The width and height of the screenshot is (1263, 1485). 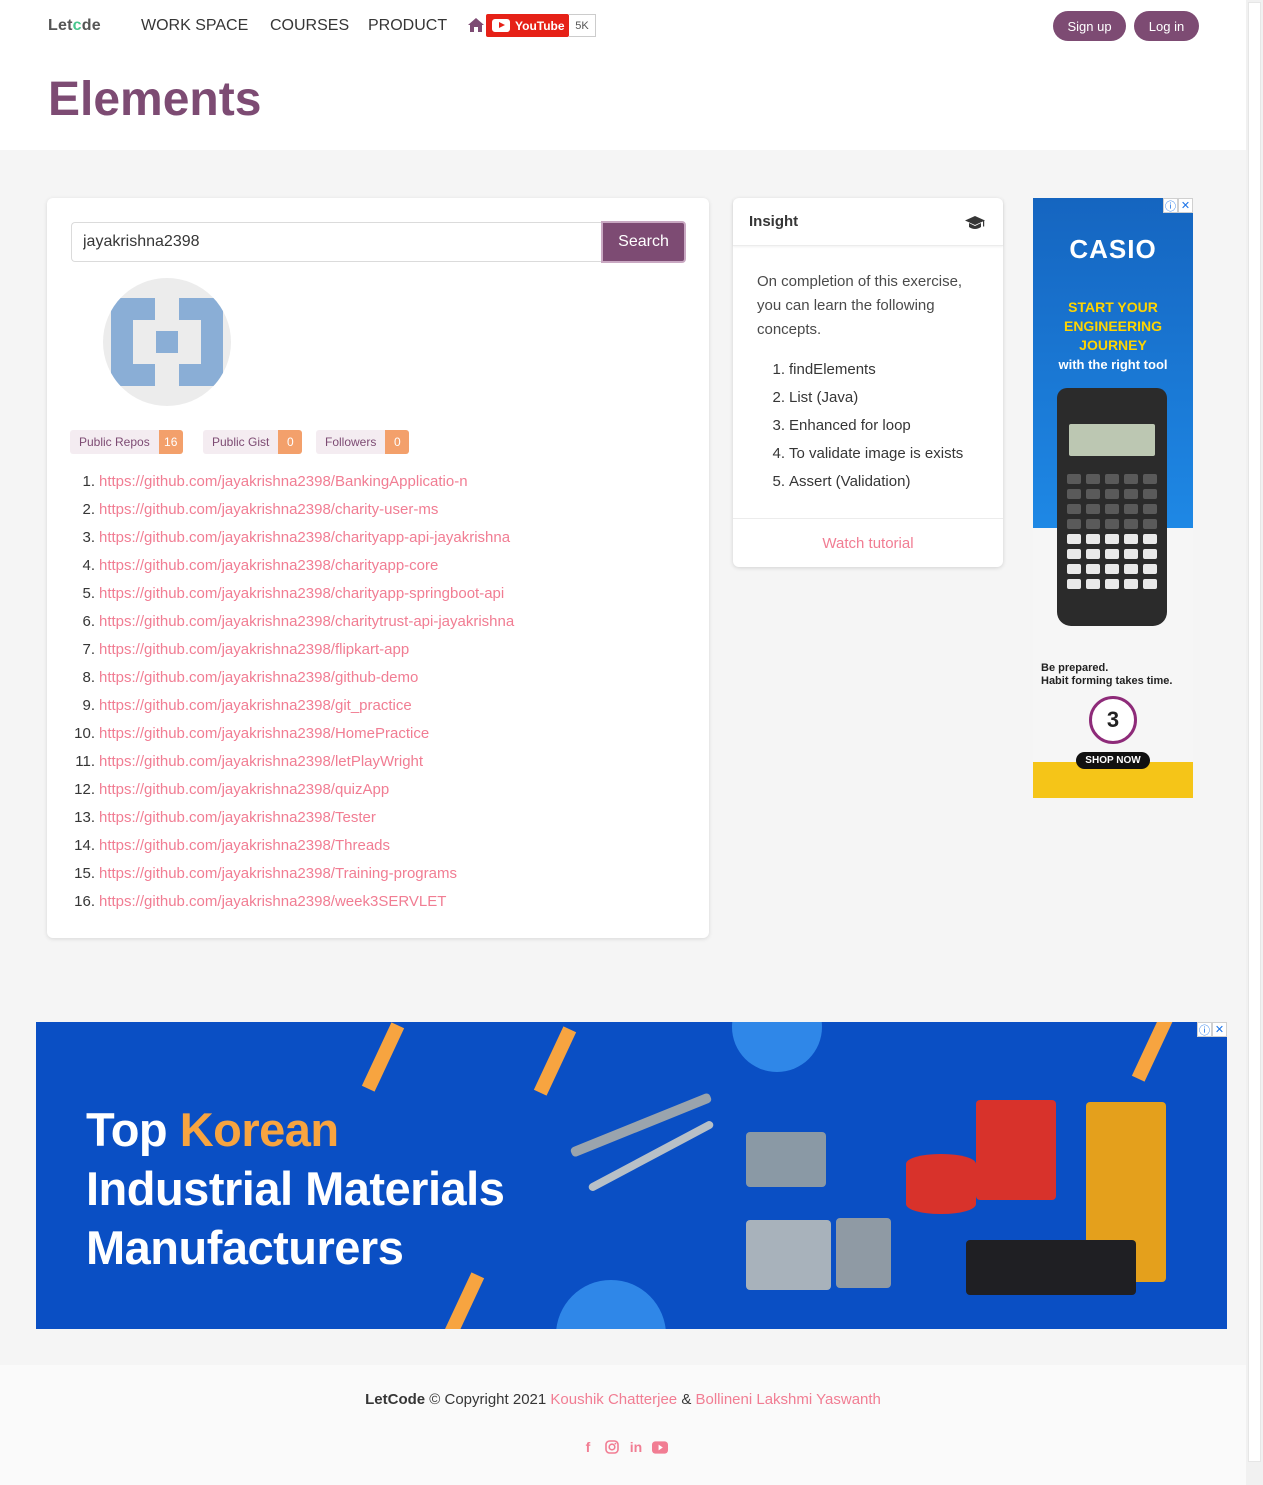 What do you see at coordinates (60, 25) in the screenshot?
I see `logo-text-let: Let` at bounding box center [60, 25].